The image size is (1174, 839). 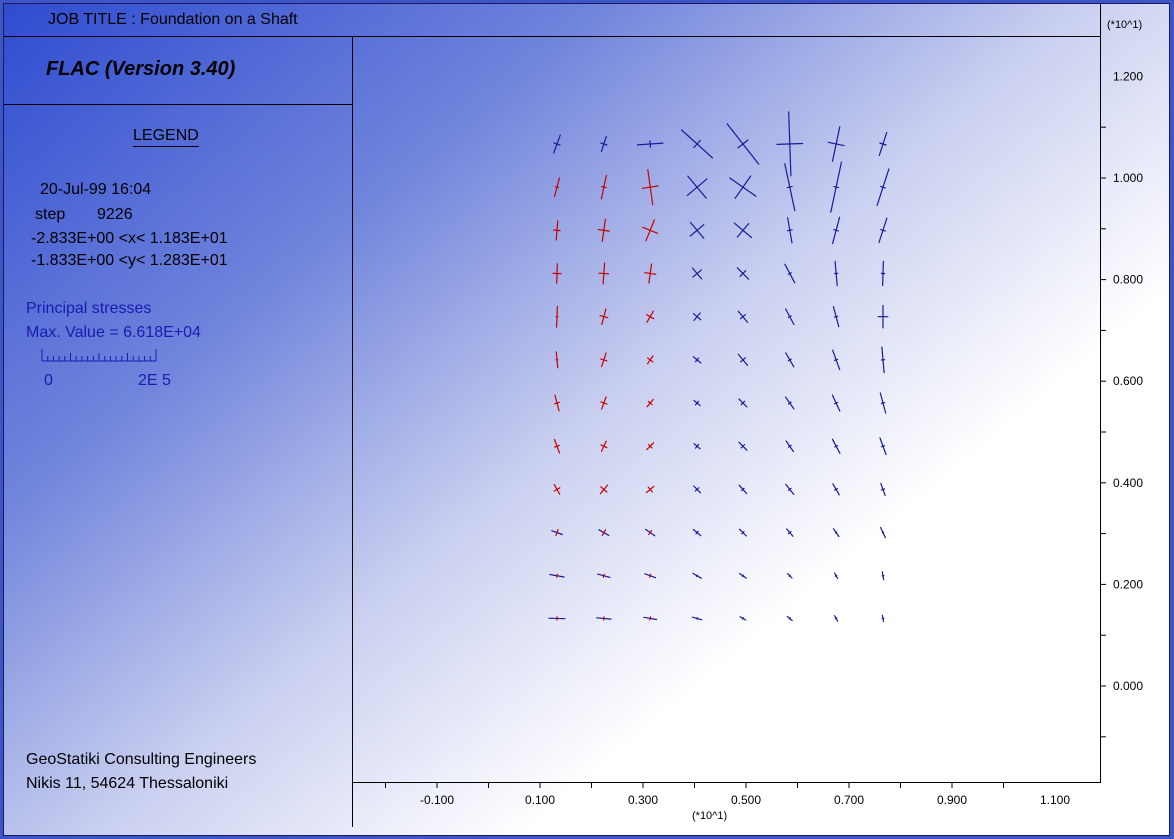 What do you see at coordinates (746, 800) in the screenshot?
I see `x-tick-label: 0.500` at bounding box center [746, 800].